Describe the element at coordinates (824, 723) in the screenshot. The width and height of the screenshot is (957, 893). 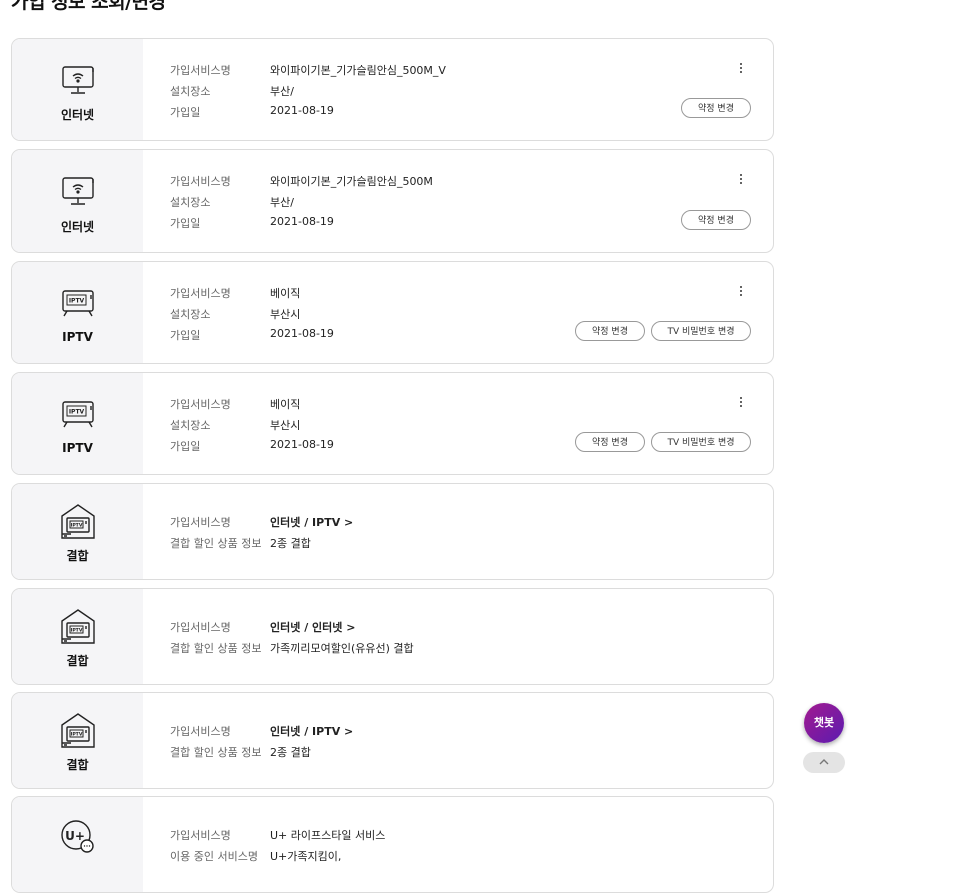
I see `chatbot-button: 챗봇` at that location.